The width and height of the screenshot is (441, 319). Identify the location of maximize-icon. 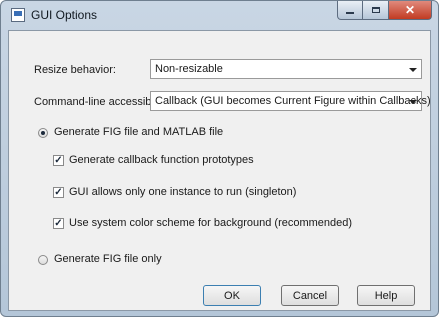
(375, 10).